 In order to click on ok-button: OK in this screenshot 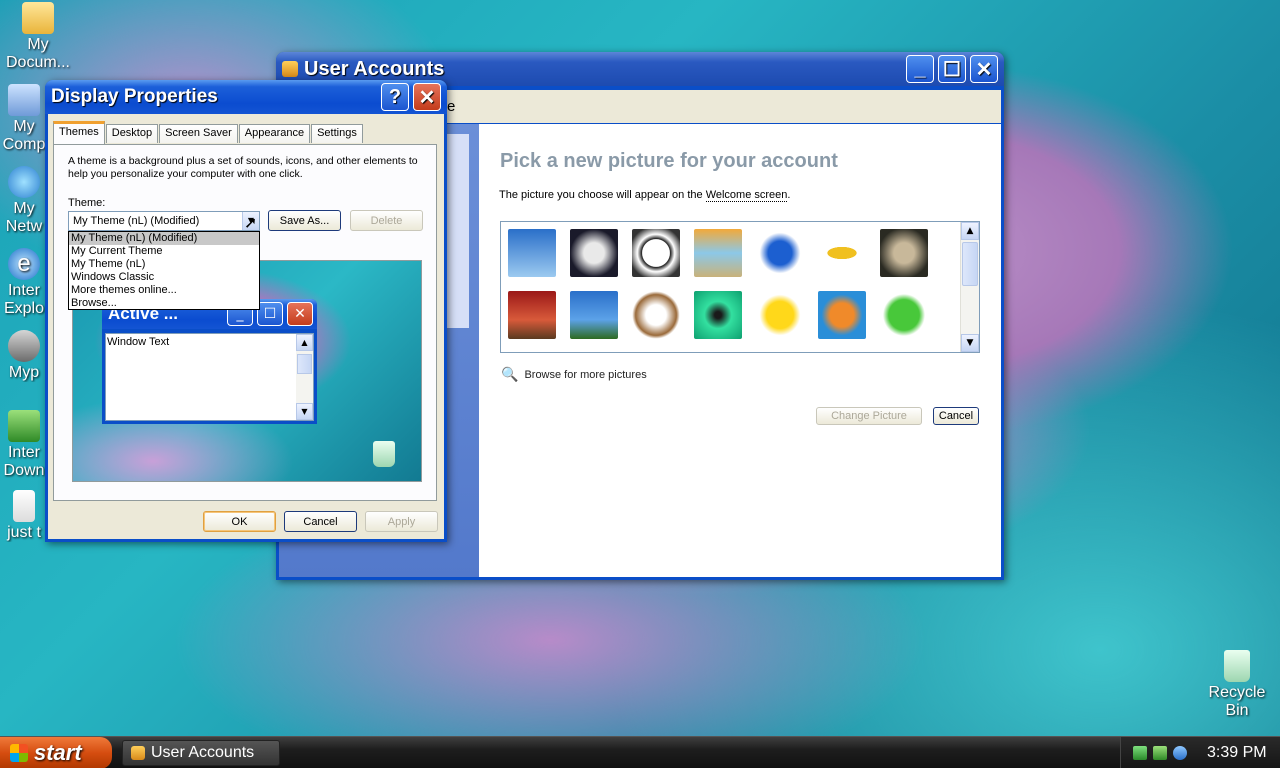, I will do `click(239, 521)`.